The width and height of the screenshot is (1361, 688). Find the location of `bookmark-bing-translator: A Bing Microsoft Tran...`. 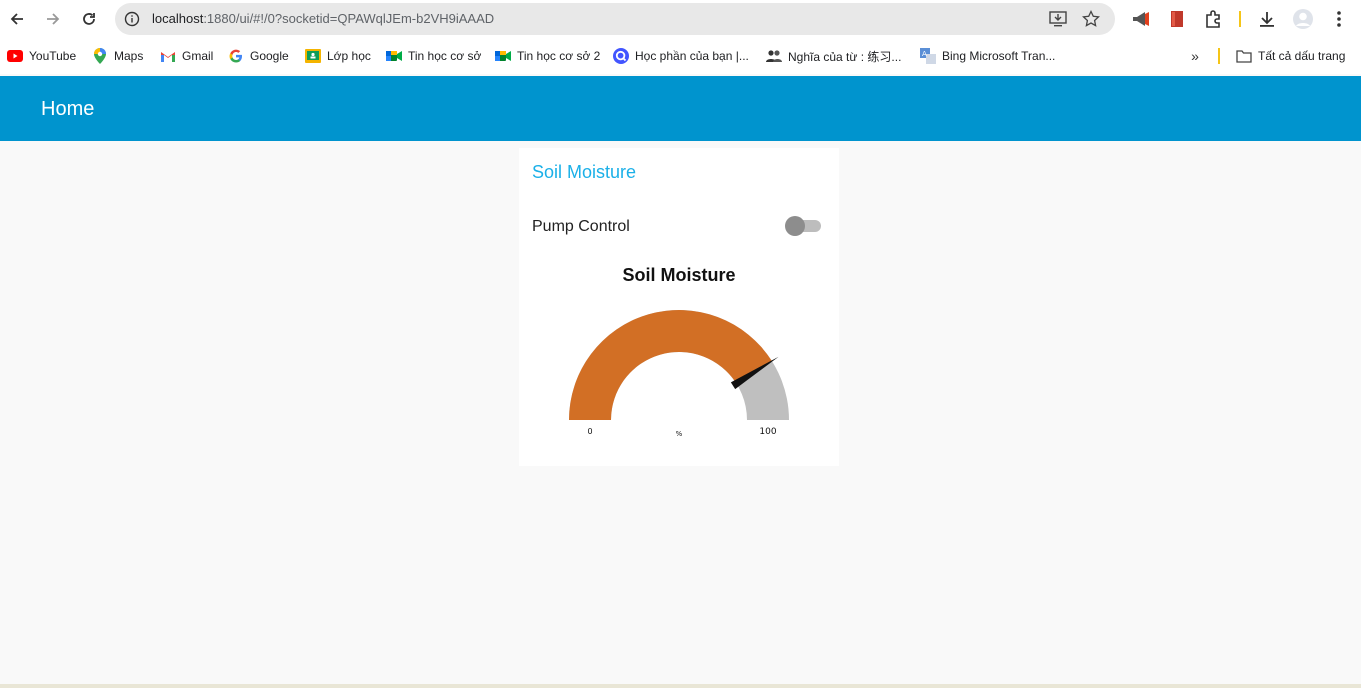

bookmark-bing-translator: A Bing Microsoft Tran... is located at coordinates (987, 56).